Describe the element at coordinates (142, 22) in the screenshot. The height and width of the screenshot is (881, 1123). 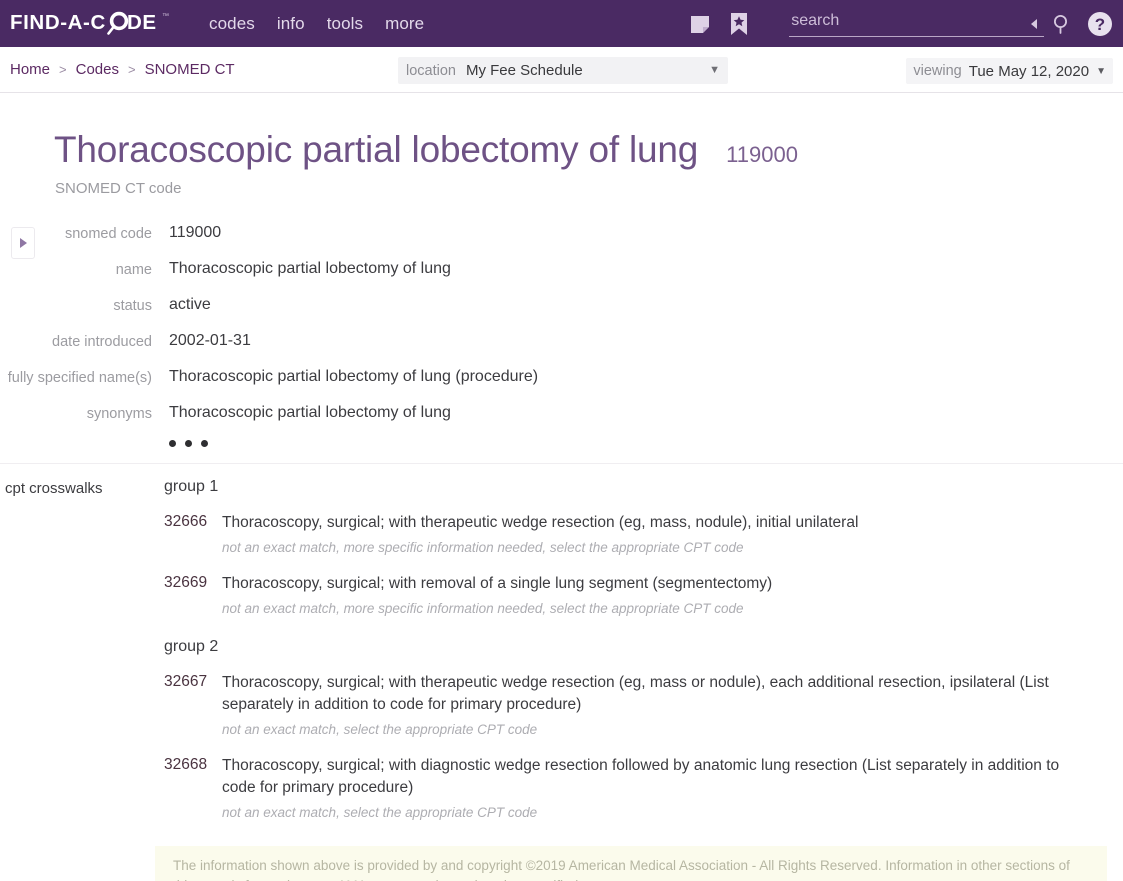
I see `svg-text: DE` at that location.